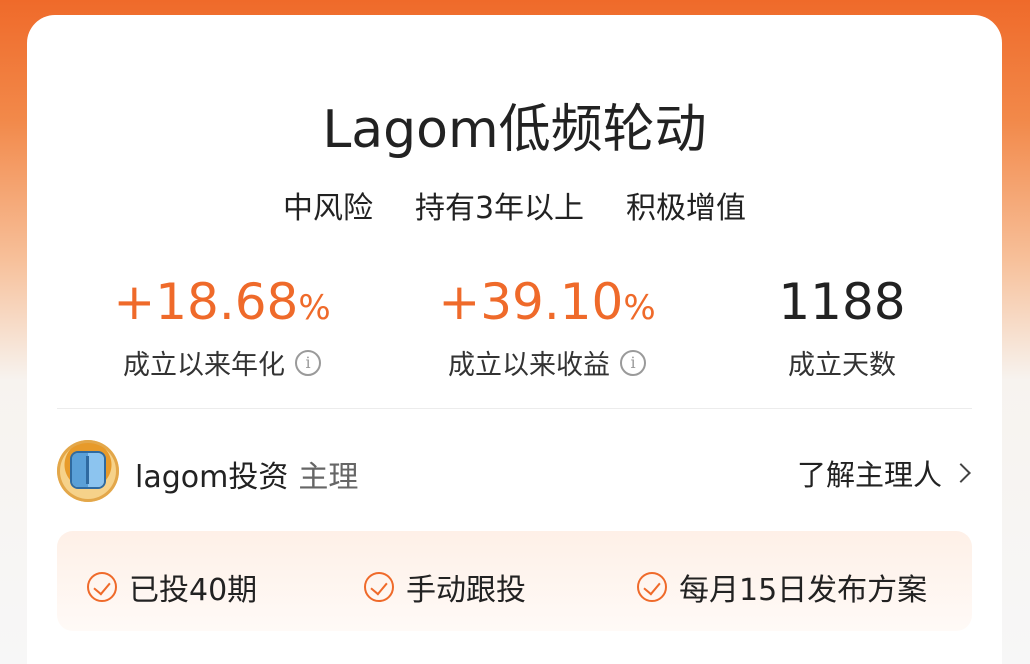 Image resolution: width=1030 pixels, height=664 pixels. Describe the element at coordinates (686, 205) in the screenshot. I see `tag-goal: 积极增值` at that location.